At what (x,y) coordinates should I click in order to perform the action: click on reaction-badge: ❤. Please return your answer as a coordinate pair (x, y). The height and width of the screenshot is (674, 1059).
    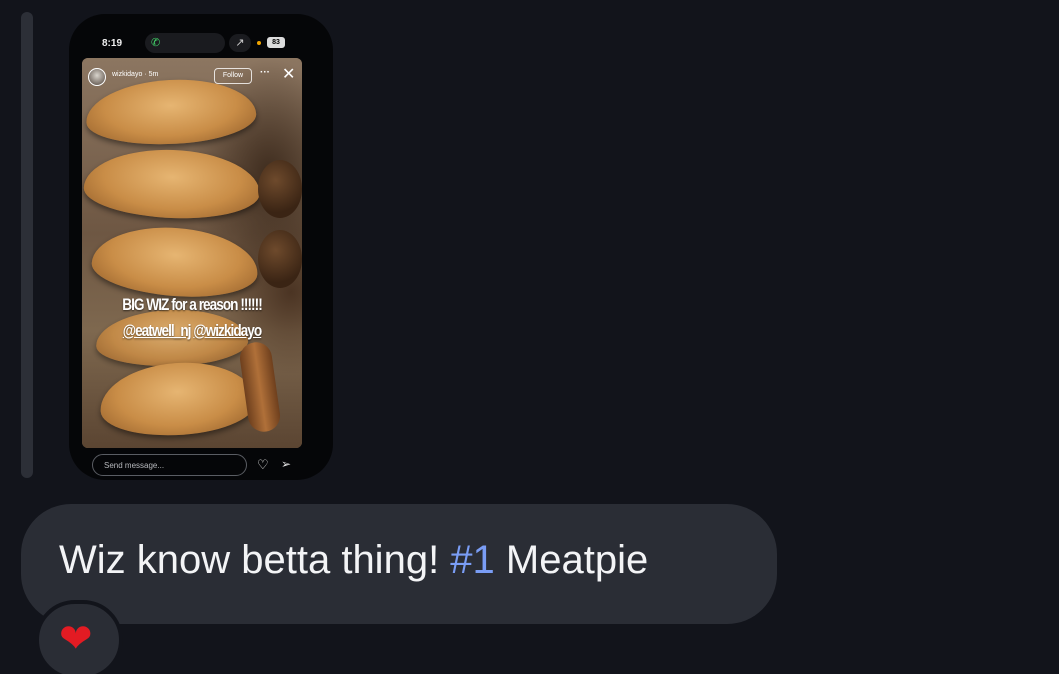
    Looking at the image, I should click on (79, 637).